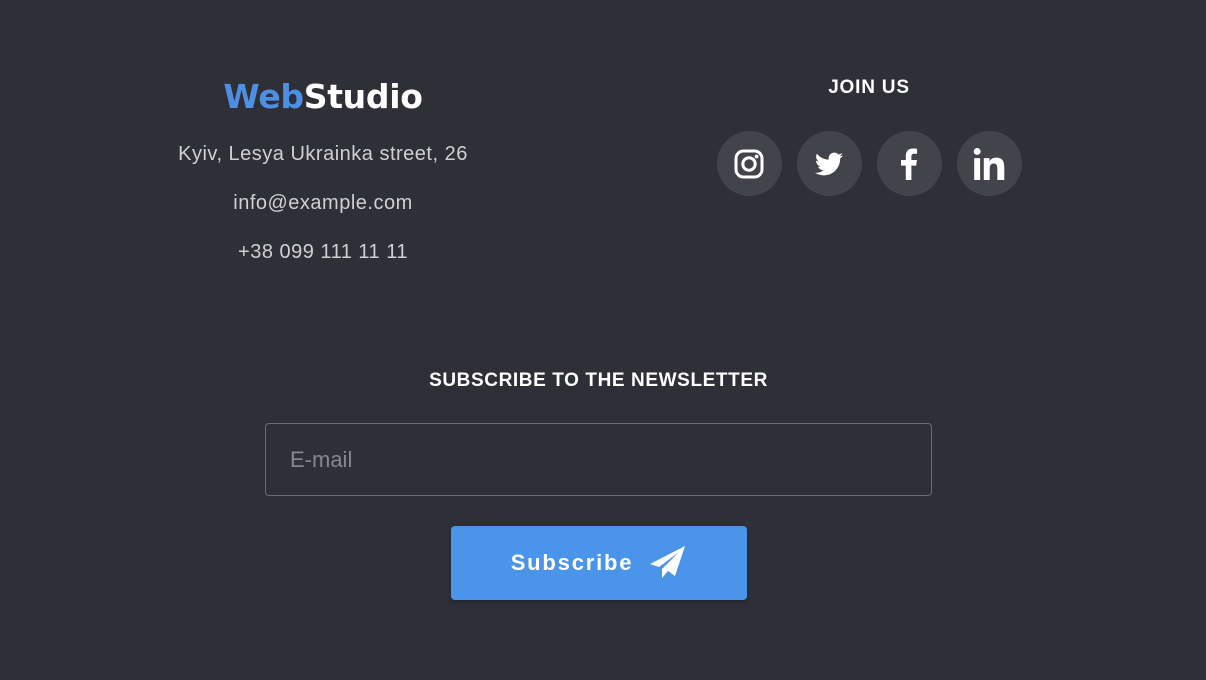 The image size is (1206, 680). What do you see at coordinates (869, 163) in the screenshot?
I see `social-list` at bounding box center [869, 163].